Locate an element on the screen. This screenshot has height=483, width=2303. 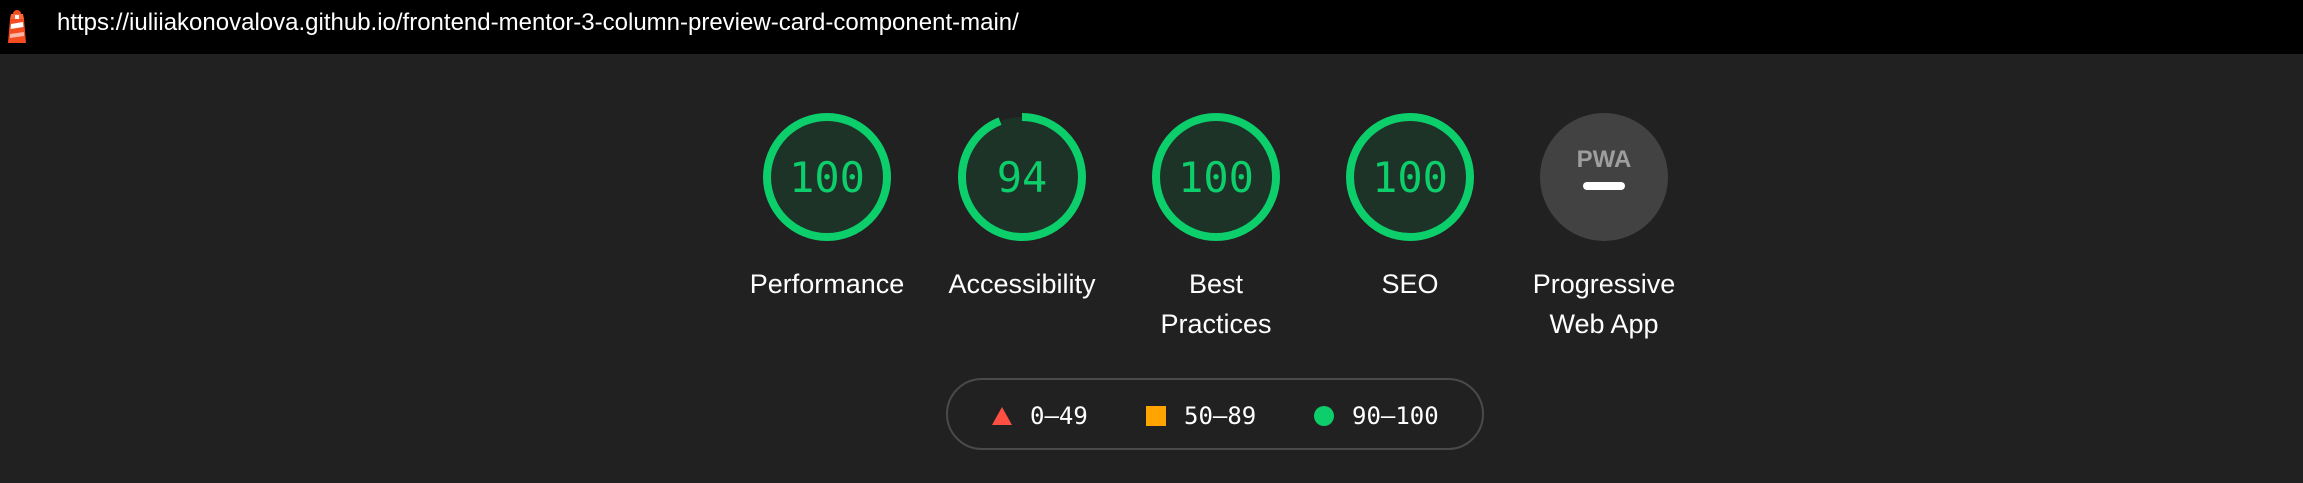
gauge-ring: 94 is located at coordinates (1022, 177).